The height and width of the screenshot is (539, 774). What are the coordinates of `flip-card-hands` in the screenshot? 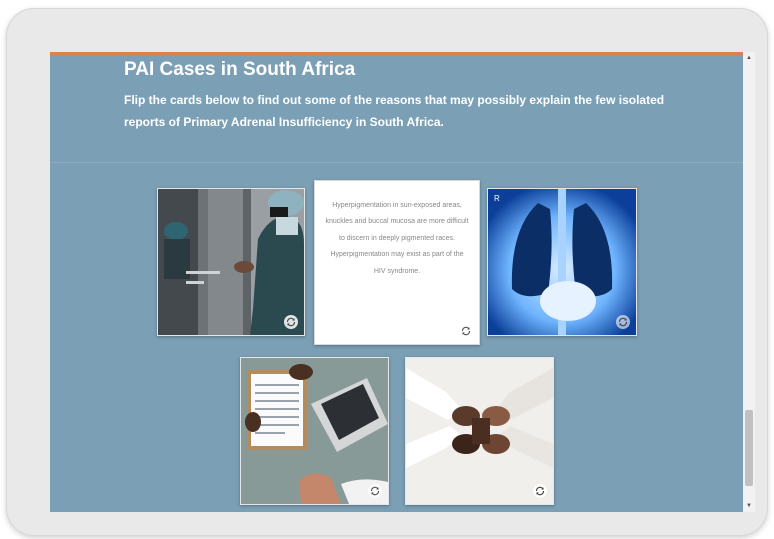 It's located at (479, 431).